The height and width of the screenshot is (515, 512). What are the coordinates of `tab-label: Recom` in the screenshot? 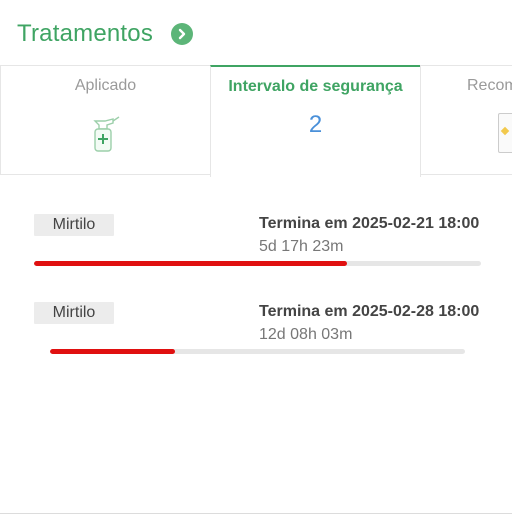 It's located at (489, 85).